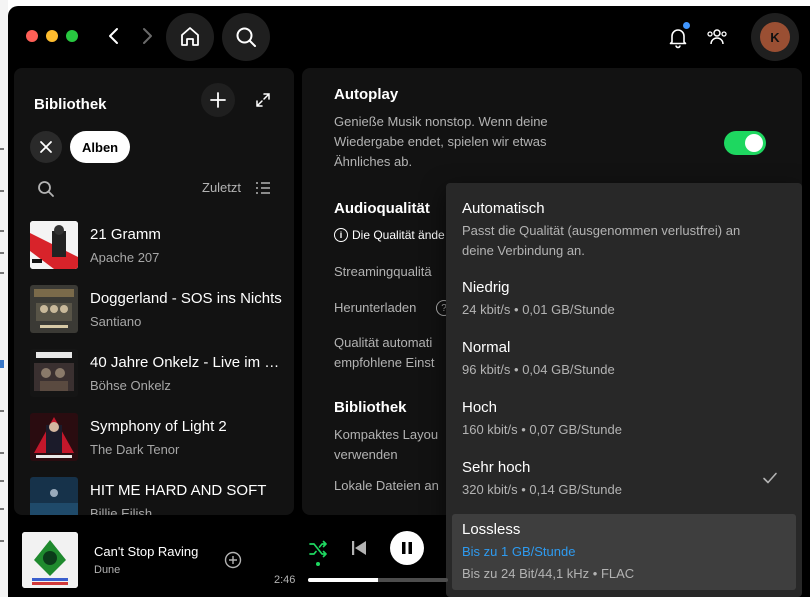 The height and width of the screenshot is (597, 810). What do you see at coordinates (158, 426) in the screenshot?
I see `album-title: Symphony of Light 2` at bounding box center [158, 426].